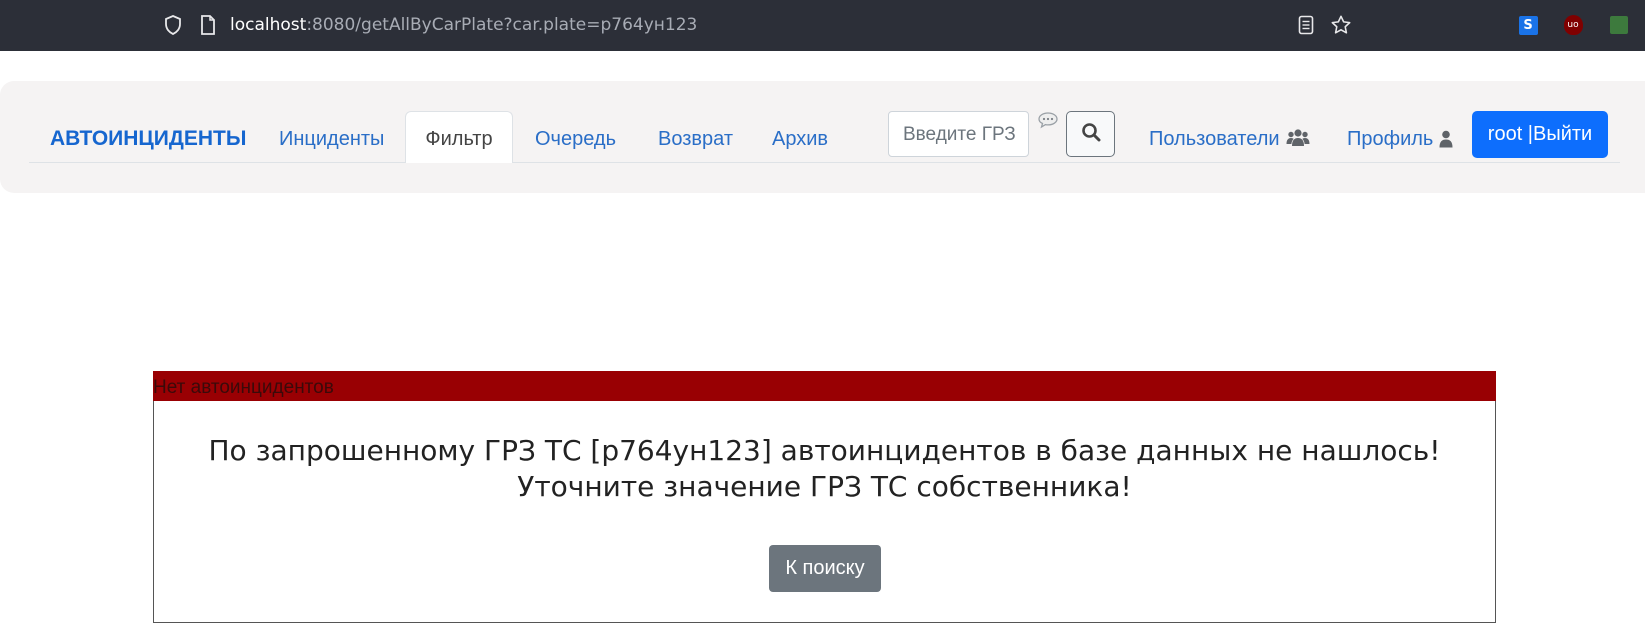 The width and height of the screenshot is (1645, 630). What do you see at coordinates (1446, 142) in the screenshot?
I see `user-icon` at bounding box center [1446, 142].